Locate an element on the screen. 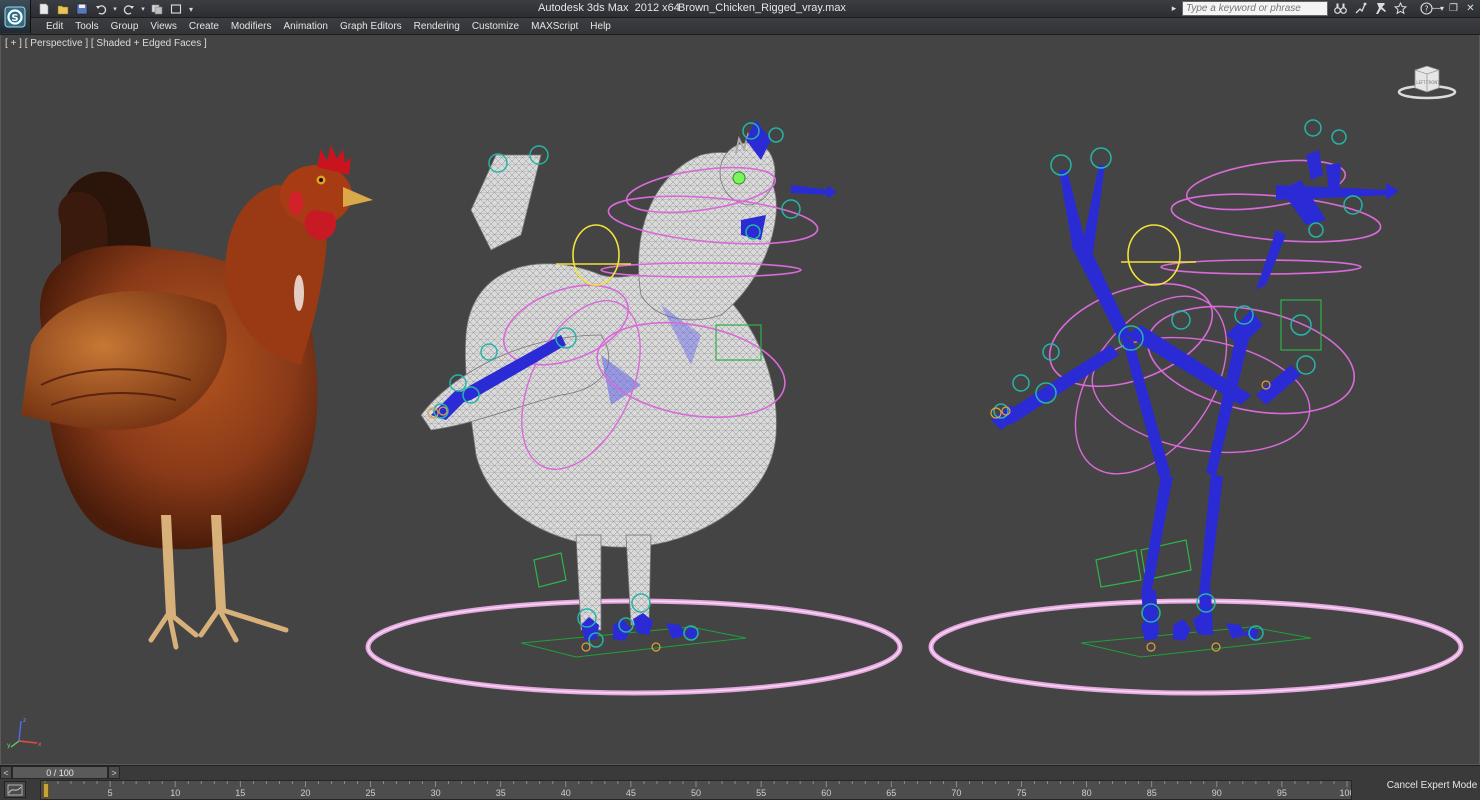 This screenshot has width=1480, height=800. cancel-expert-mode-button: Cancel Expert Mode is located at coordinates (1432, 785).